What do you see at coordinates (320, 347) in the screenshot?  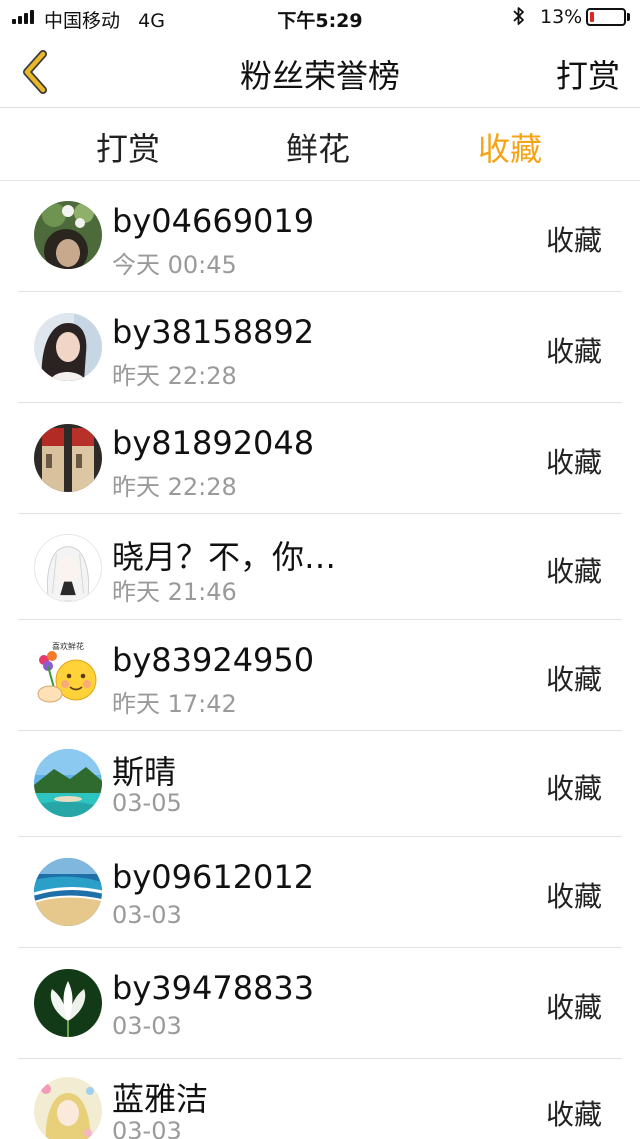 I see `list-item: by38158892 昨天 22:28 收藏` at bounding box center [320, 347].